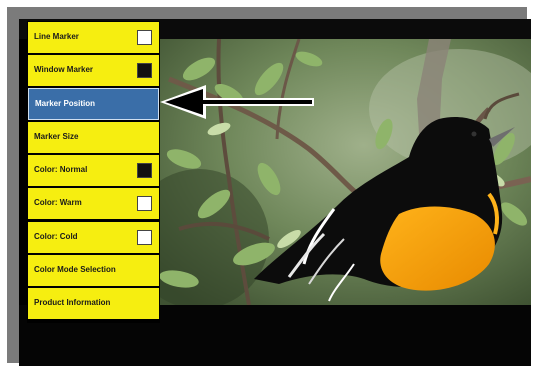  Describe the element at coordinates (144, 170) in the screenshot. I see `color-normal-swatch-icon` at that location.